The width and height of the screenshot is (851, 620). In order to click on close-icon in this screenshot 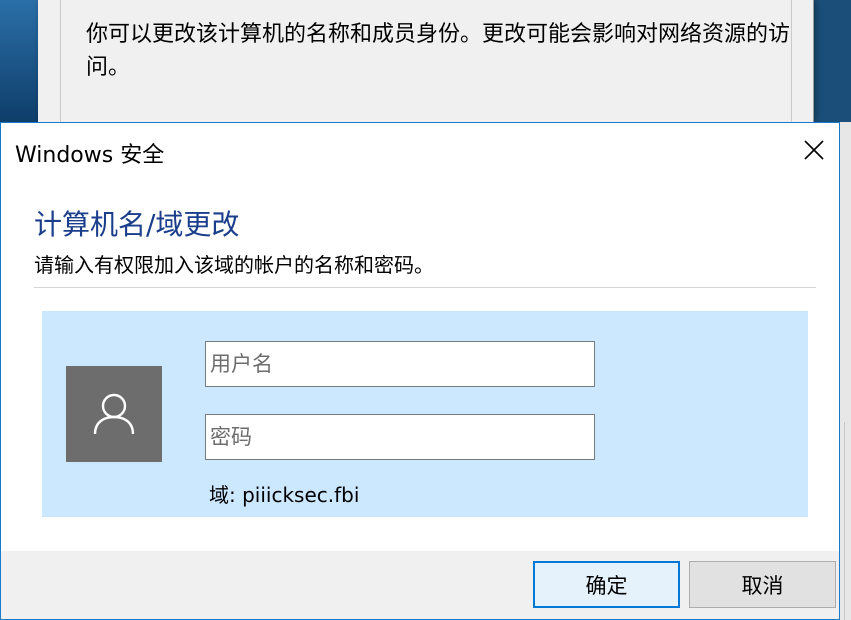, I will do `click(814, 150)`.